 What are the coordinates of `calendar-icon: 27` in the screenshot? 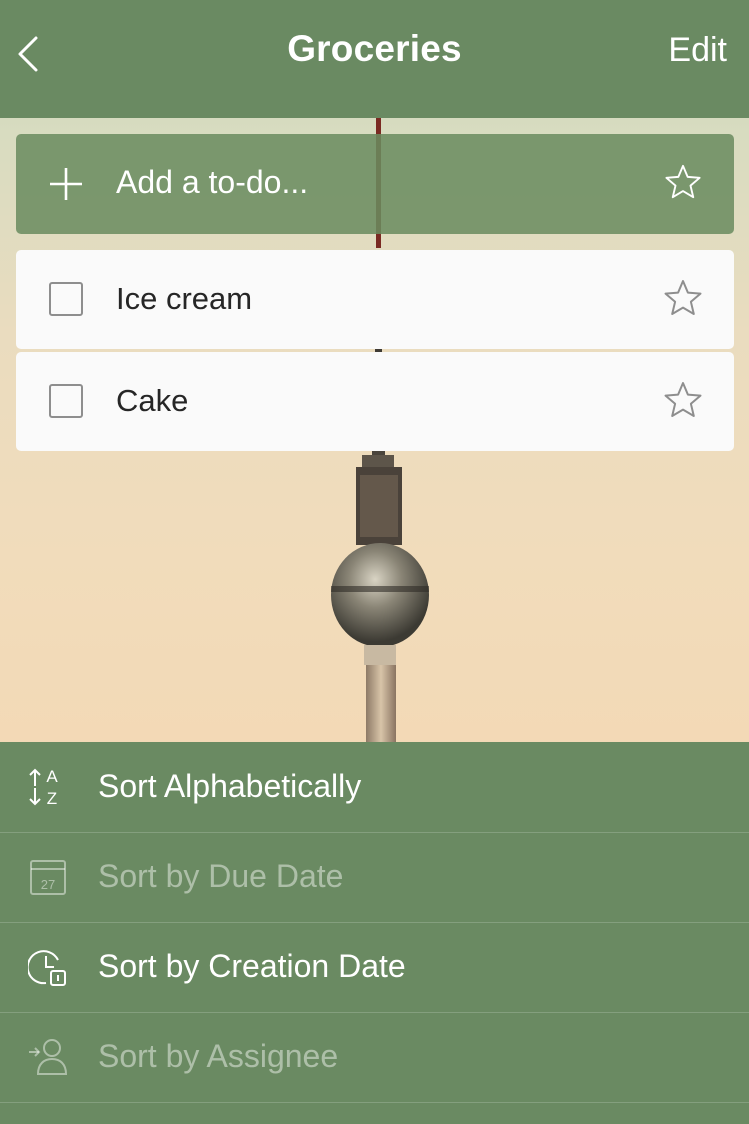 It's located at (48, 877).